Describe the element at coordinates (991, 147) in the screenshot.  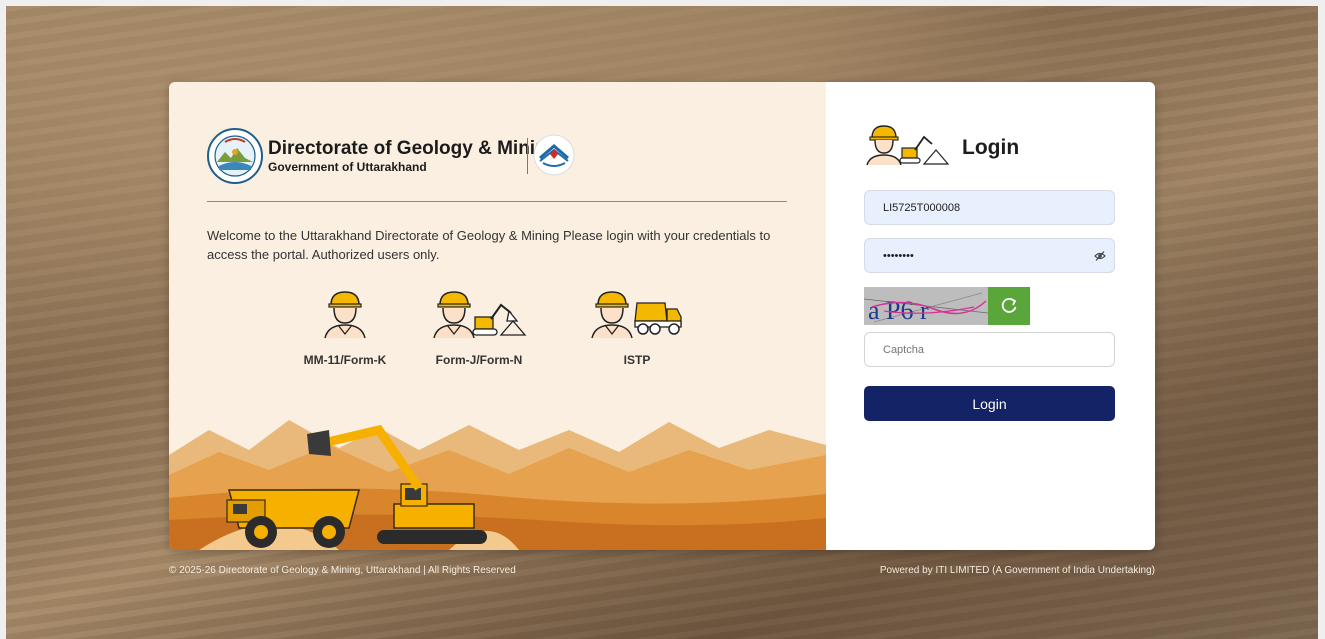
I see `login-title: Login` at that location.